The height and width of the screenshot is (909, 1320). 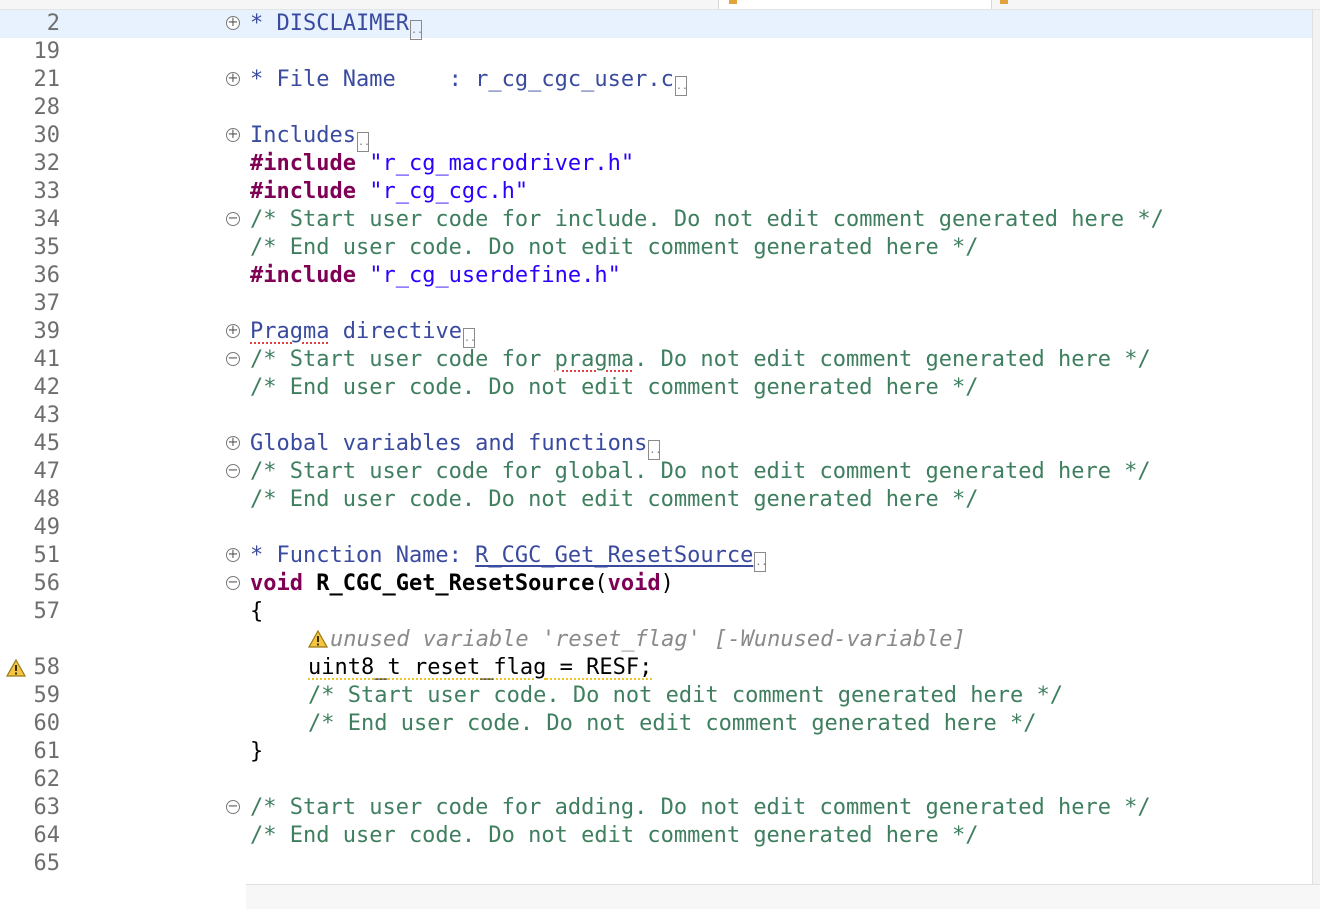 What do you see at coordinates (47, 611) in the screenshot?
I see `line-number: 57` at bounding box center [47, 611].